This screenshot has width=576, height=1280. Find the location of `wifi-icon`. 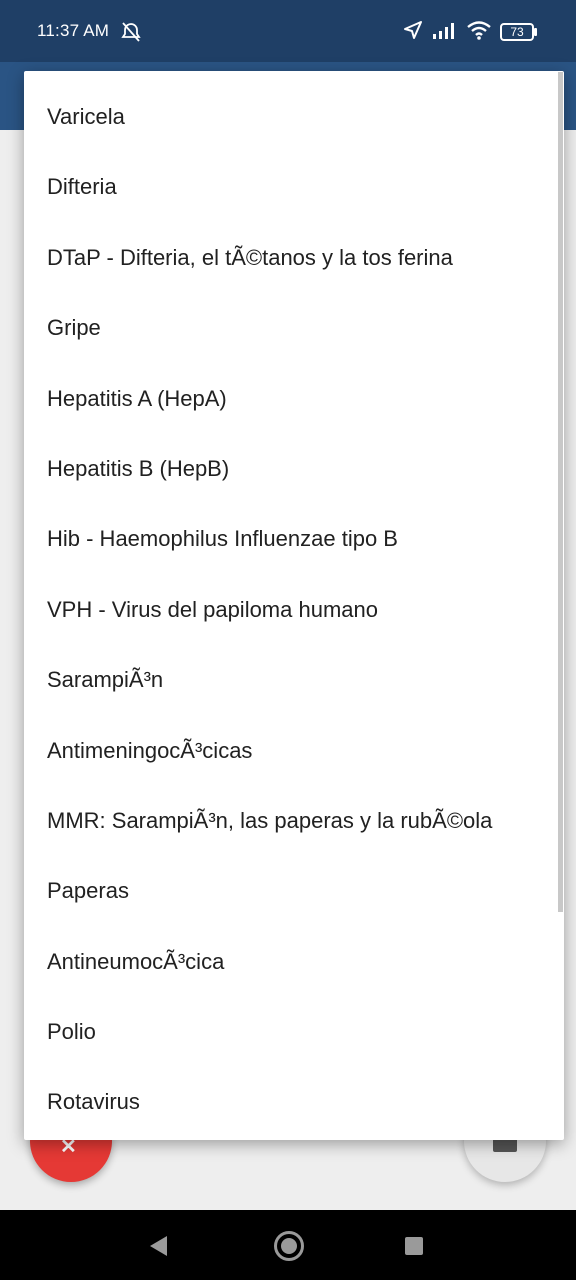

wifi-icon is located at coordinates (479, 32).